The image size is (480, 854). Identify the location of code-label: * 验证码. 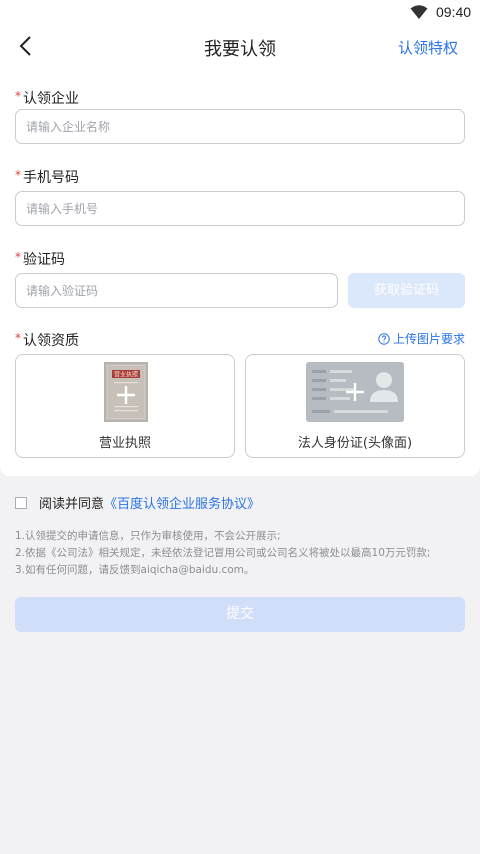
(40, 259).